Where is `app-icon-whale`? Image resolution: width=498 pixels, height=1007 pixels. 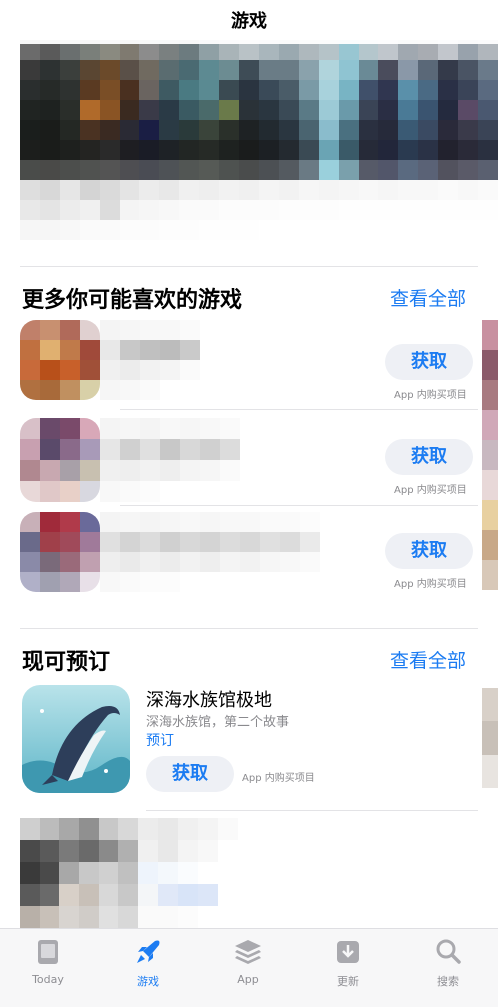
app-icon-whale is located at coordinates (76, 739).